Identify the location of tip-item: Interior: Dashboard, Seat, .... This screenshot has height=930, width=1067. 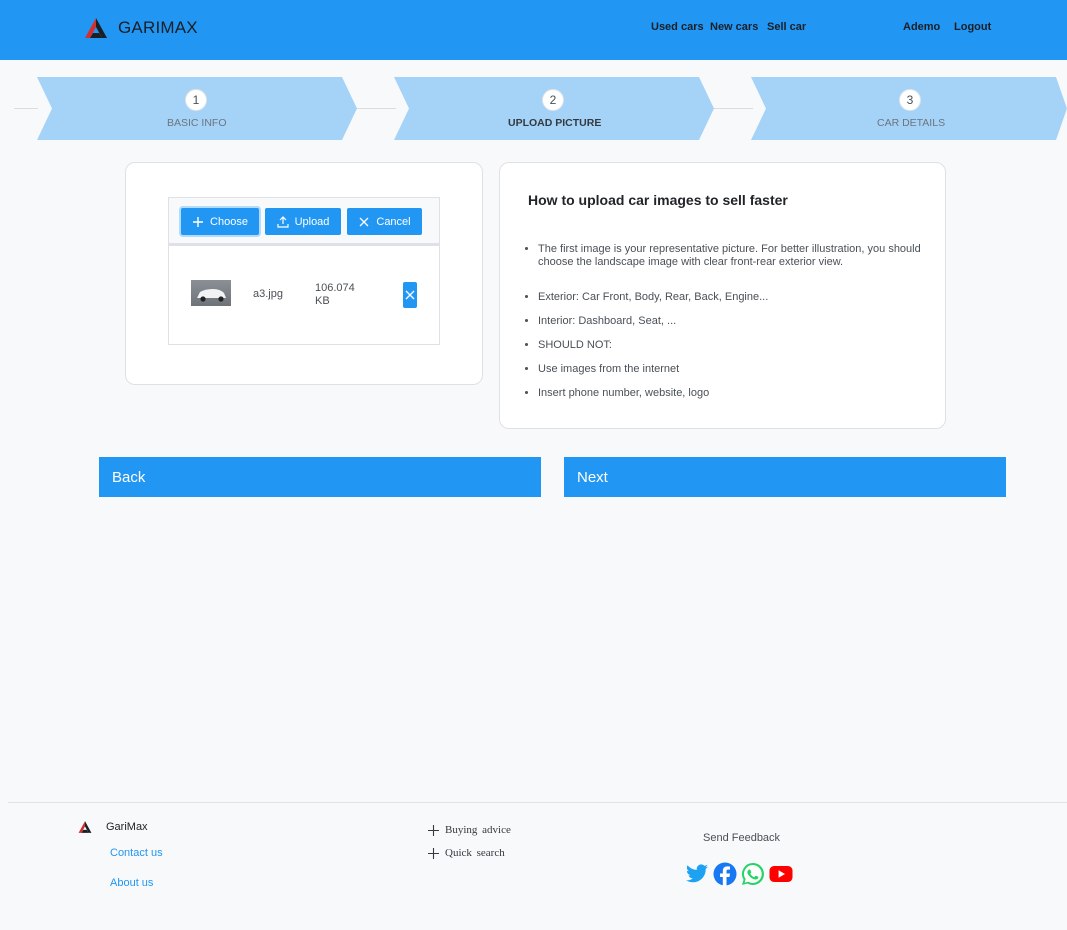
(736, 321).